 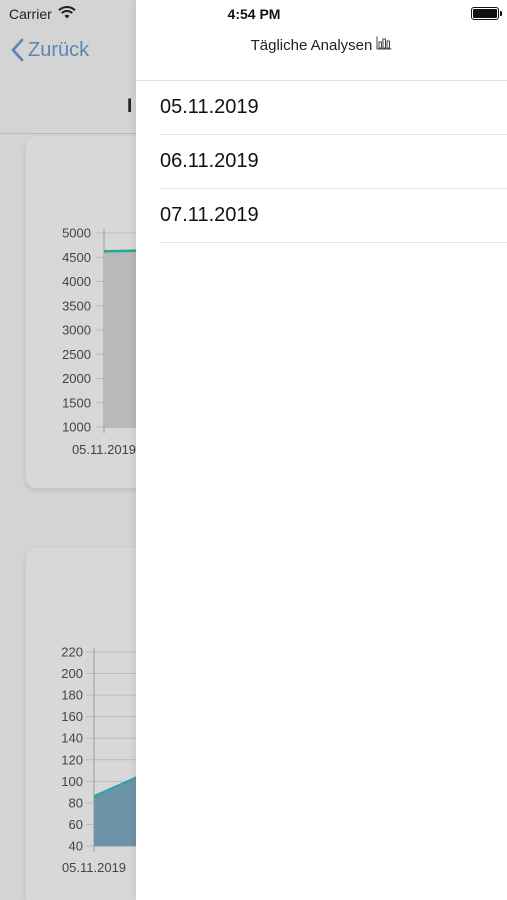 What do you see at coordinates (76, 846) in the screenshot?
I see `y-tick-label: 40` at bounding box center [76, 846].